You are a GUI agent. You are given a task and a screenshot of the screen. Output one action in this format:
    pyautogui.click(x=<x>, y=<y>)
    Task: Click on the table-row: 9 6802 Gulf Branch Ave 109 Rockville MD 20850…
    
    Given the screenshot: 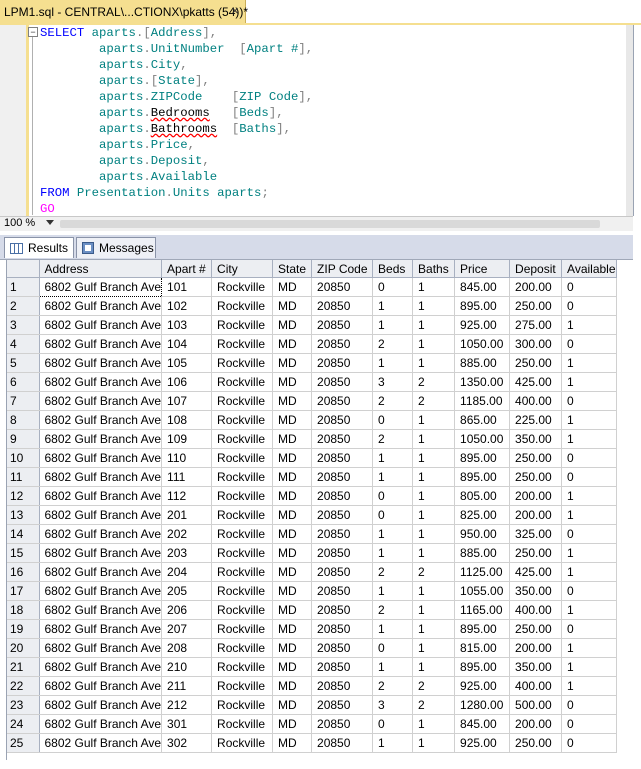 What is the action you would take?
    pyautogui.click(x=312, y=439)
    